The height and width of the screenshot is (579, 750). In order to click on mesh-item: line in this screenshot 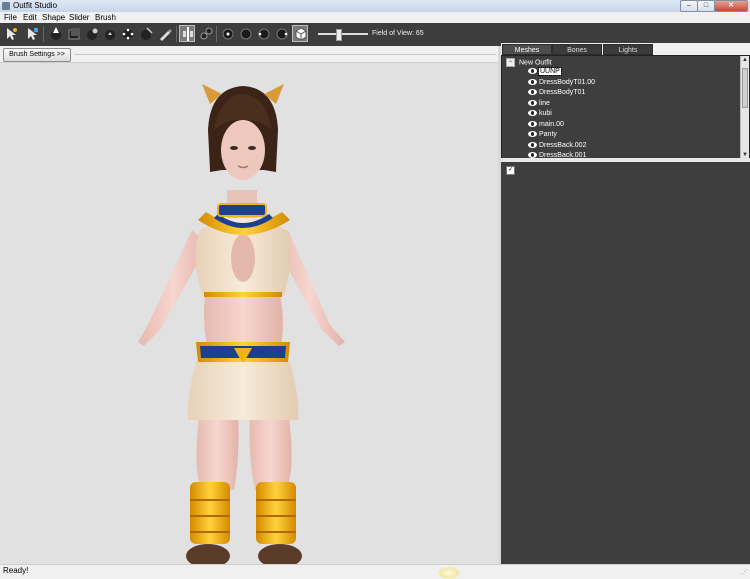, I will do `click(539, 104)`.